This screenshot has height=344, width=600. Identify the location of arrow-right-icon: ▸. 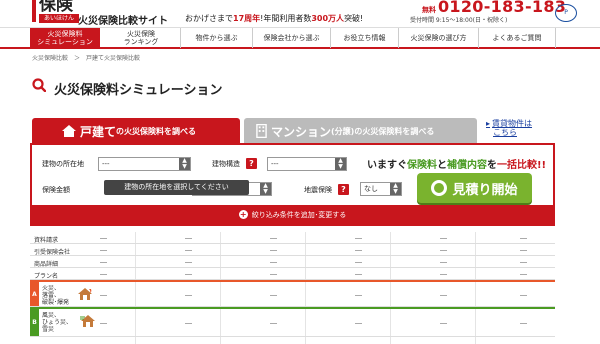
(488, 123).